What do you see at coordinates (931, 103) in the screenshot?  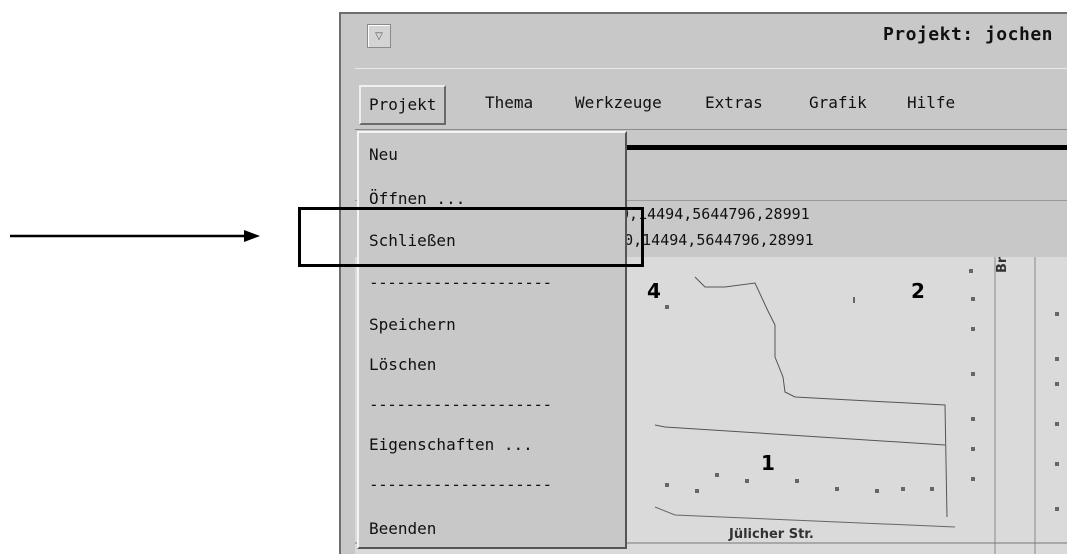 I see `menu-hilfe: Hilfe` at bounding box center [931, 103].